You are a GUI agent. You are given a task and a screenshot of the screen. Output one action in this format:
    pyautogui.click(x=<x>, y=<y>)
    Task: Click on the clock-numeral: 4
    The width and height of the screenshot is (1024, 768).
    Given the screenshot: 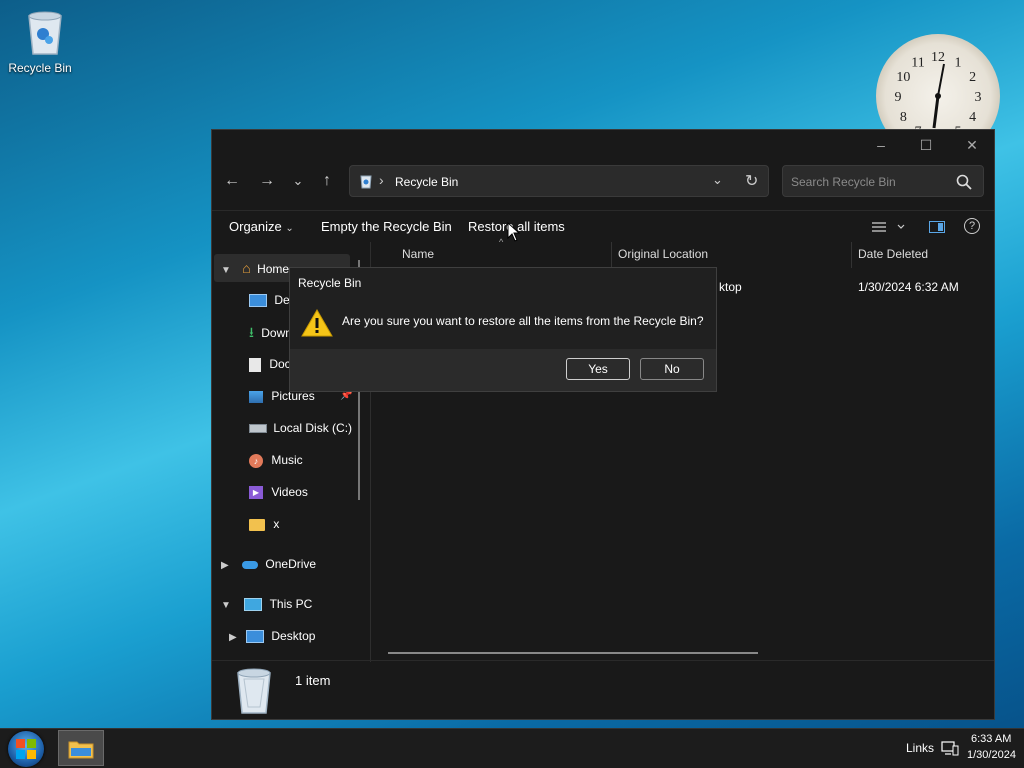 What is the action you would take?
    pyautogui.click(x=972, y=117)
    